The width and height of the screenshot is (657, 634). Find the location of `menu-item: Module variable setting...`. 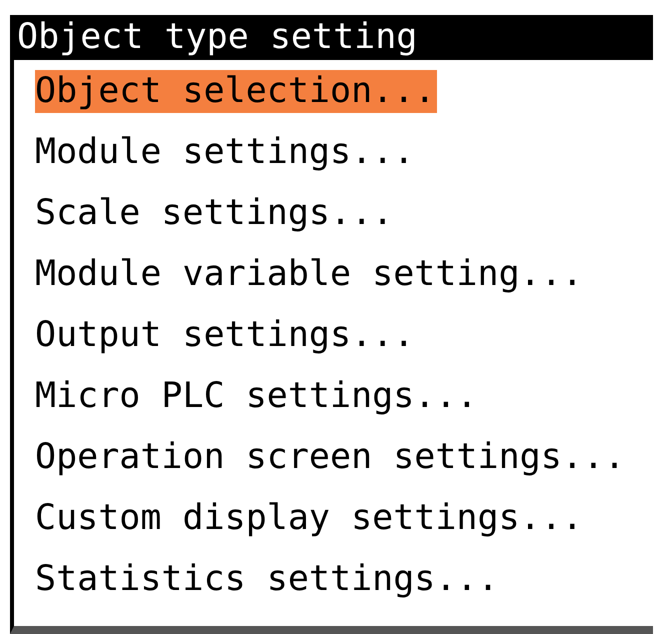

menu-item: Module variable setting... is located at coordinates (310, 274).